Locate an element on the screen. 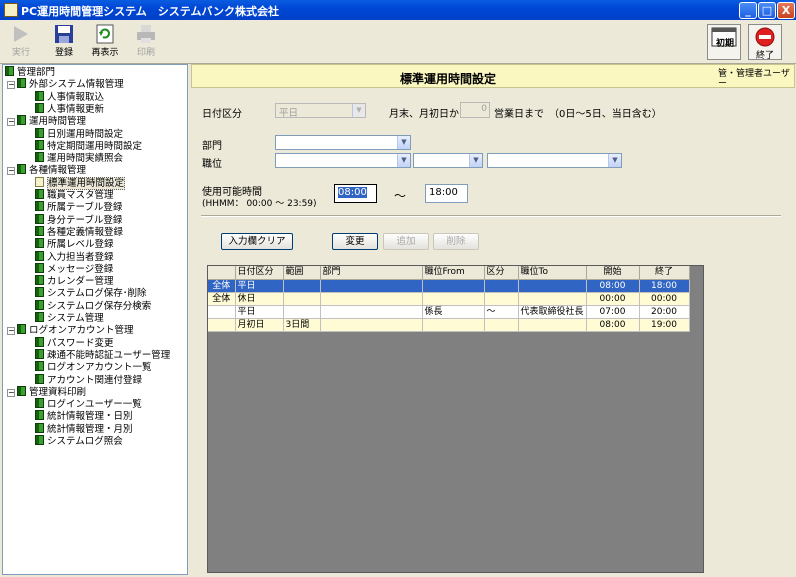 The width and height of the screenshot is (796, 577). column-header: 職位From is located at coordinates (453, 273).